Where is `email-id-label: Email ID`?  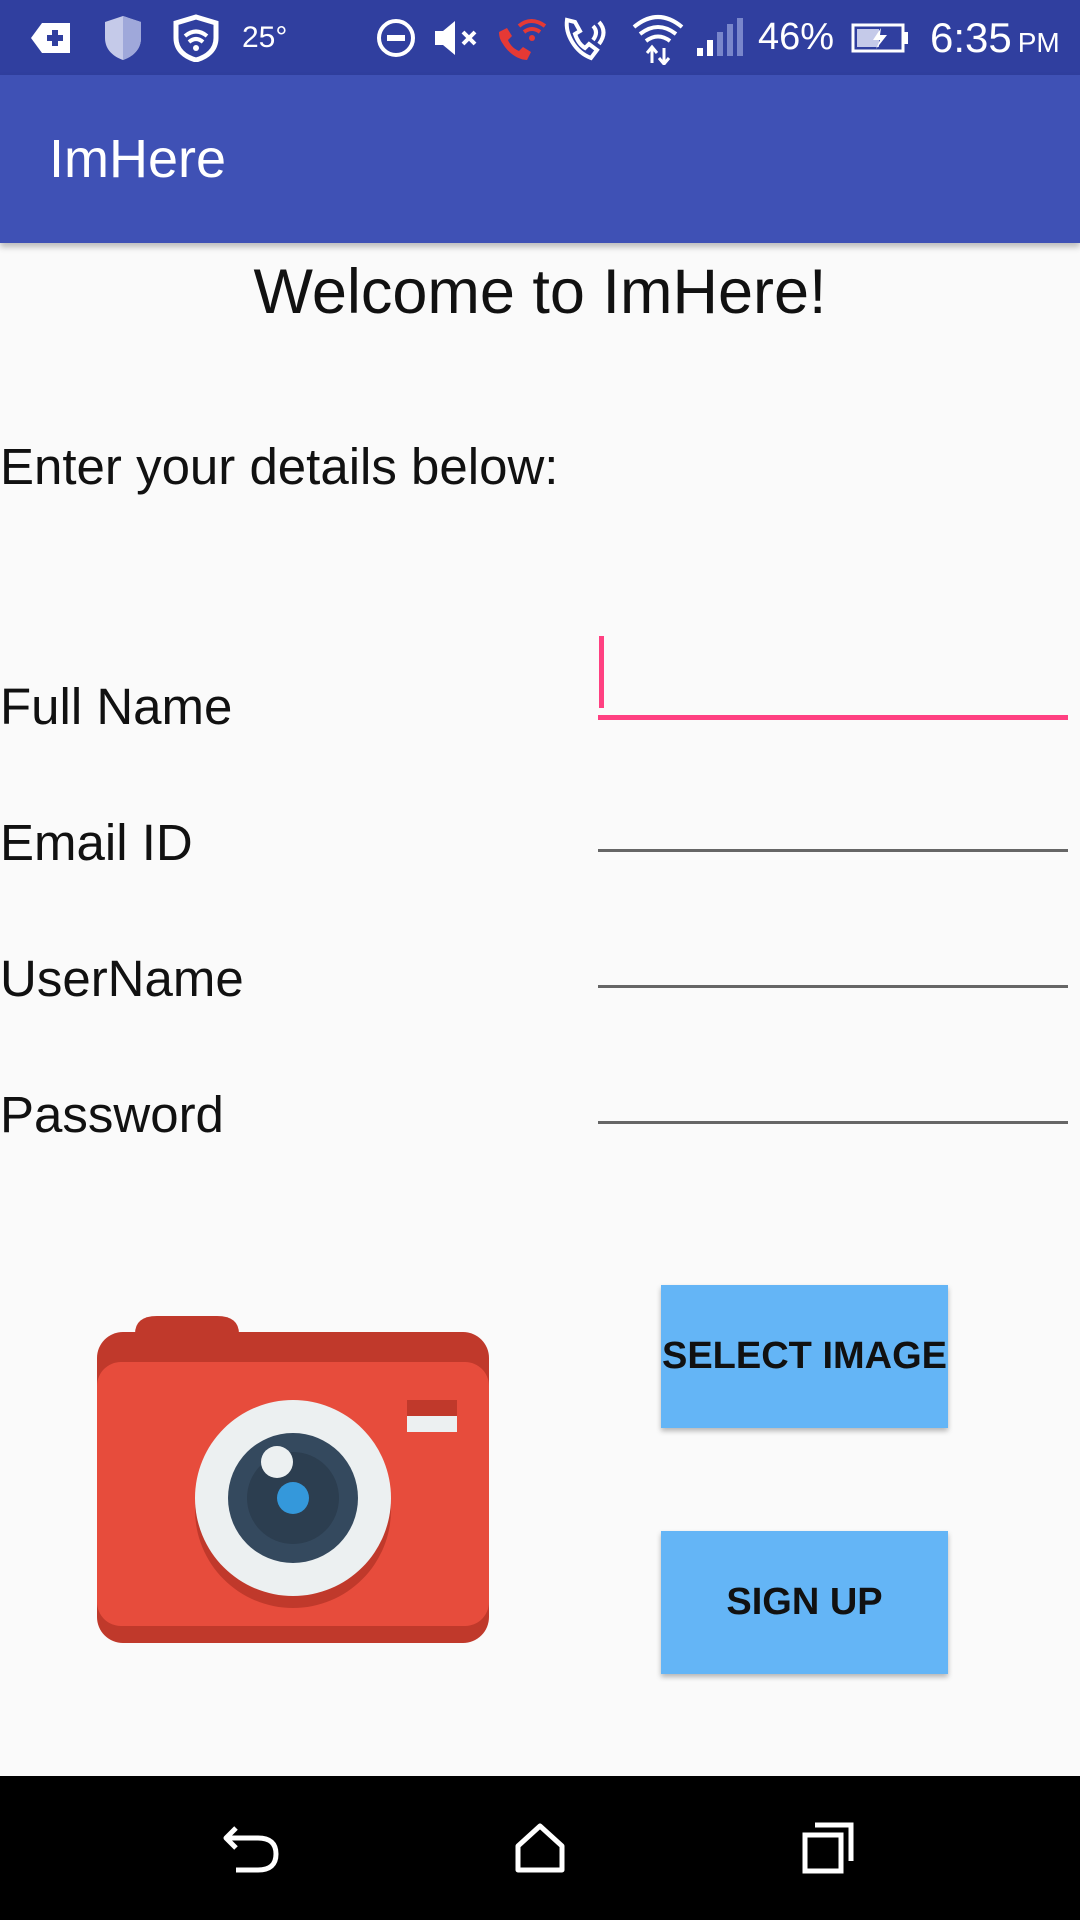
email-id-label: Email ID is located at coordinates (96, 842).